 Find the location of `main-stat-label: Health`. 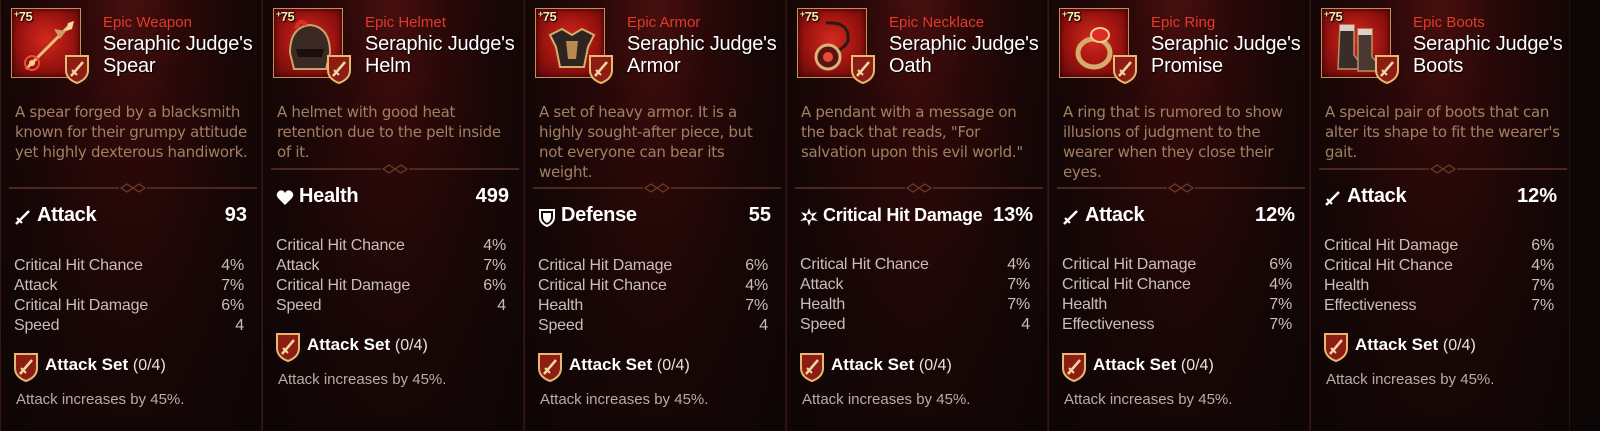

main-stat-label: Health is located at coordinates (329, 196).